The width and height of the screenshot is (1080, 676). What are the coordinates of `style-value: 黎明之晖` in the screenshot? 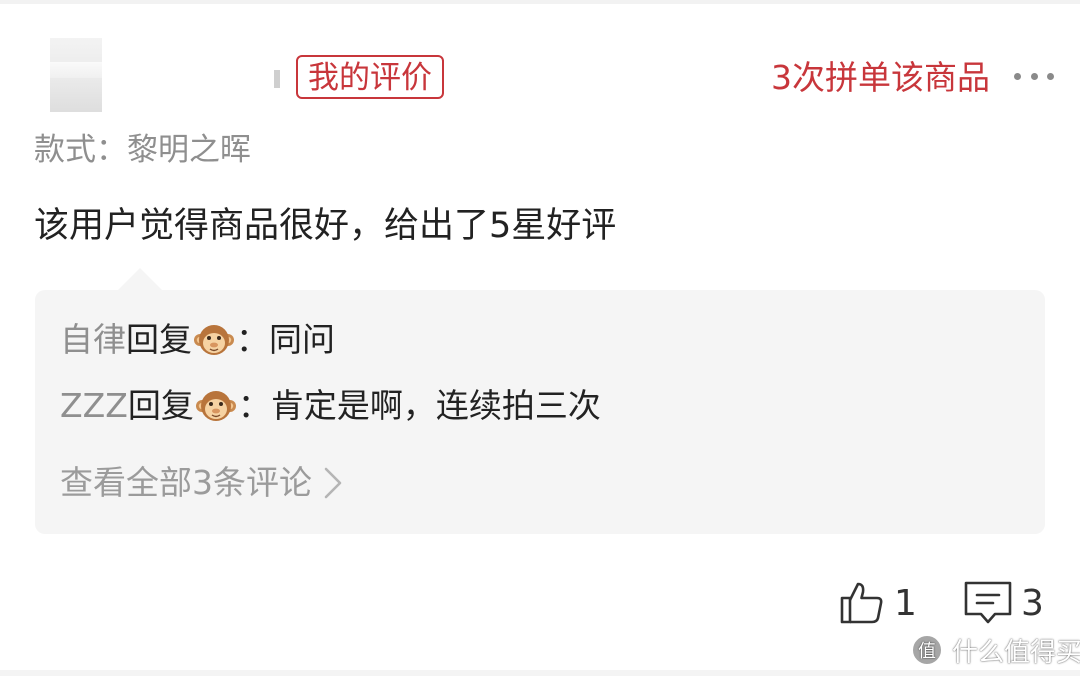 It's located at (189, 150).